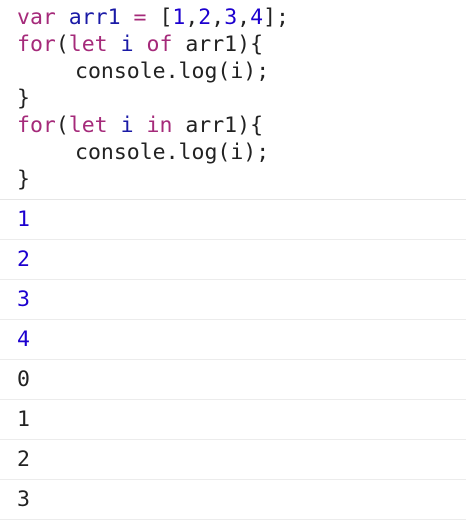 Image resolution: width=466 pixels, height=522 pixels. I want to click on code-line-2: for(let i of arr1){, so click(241, 44).